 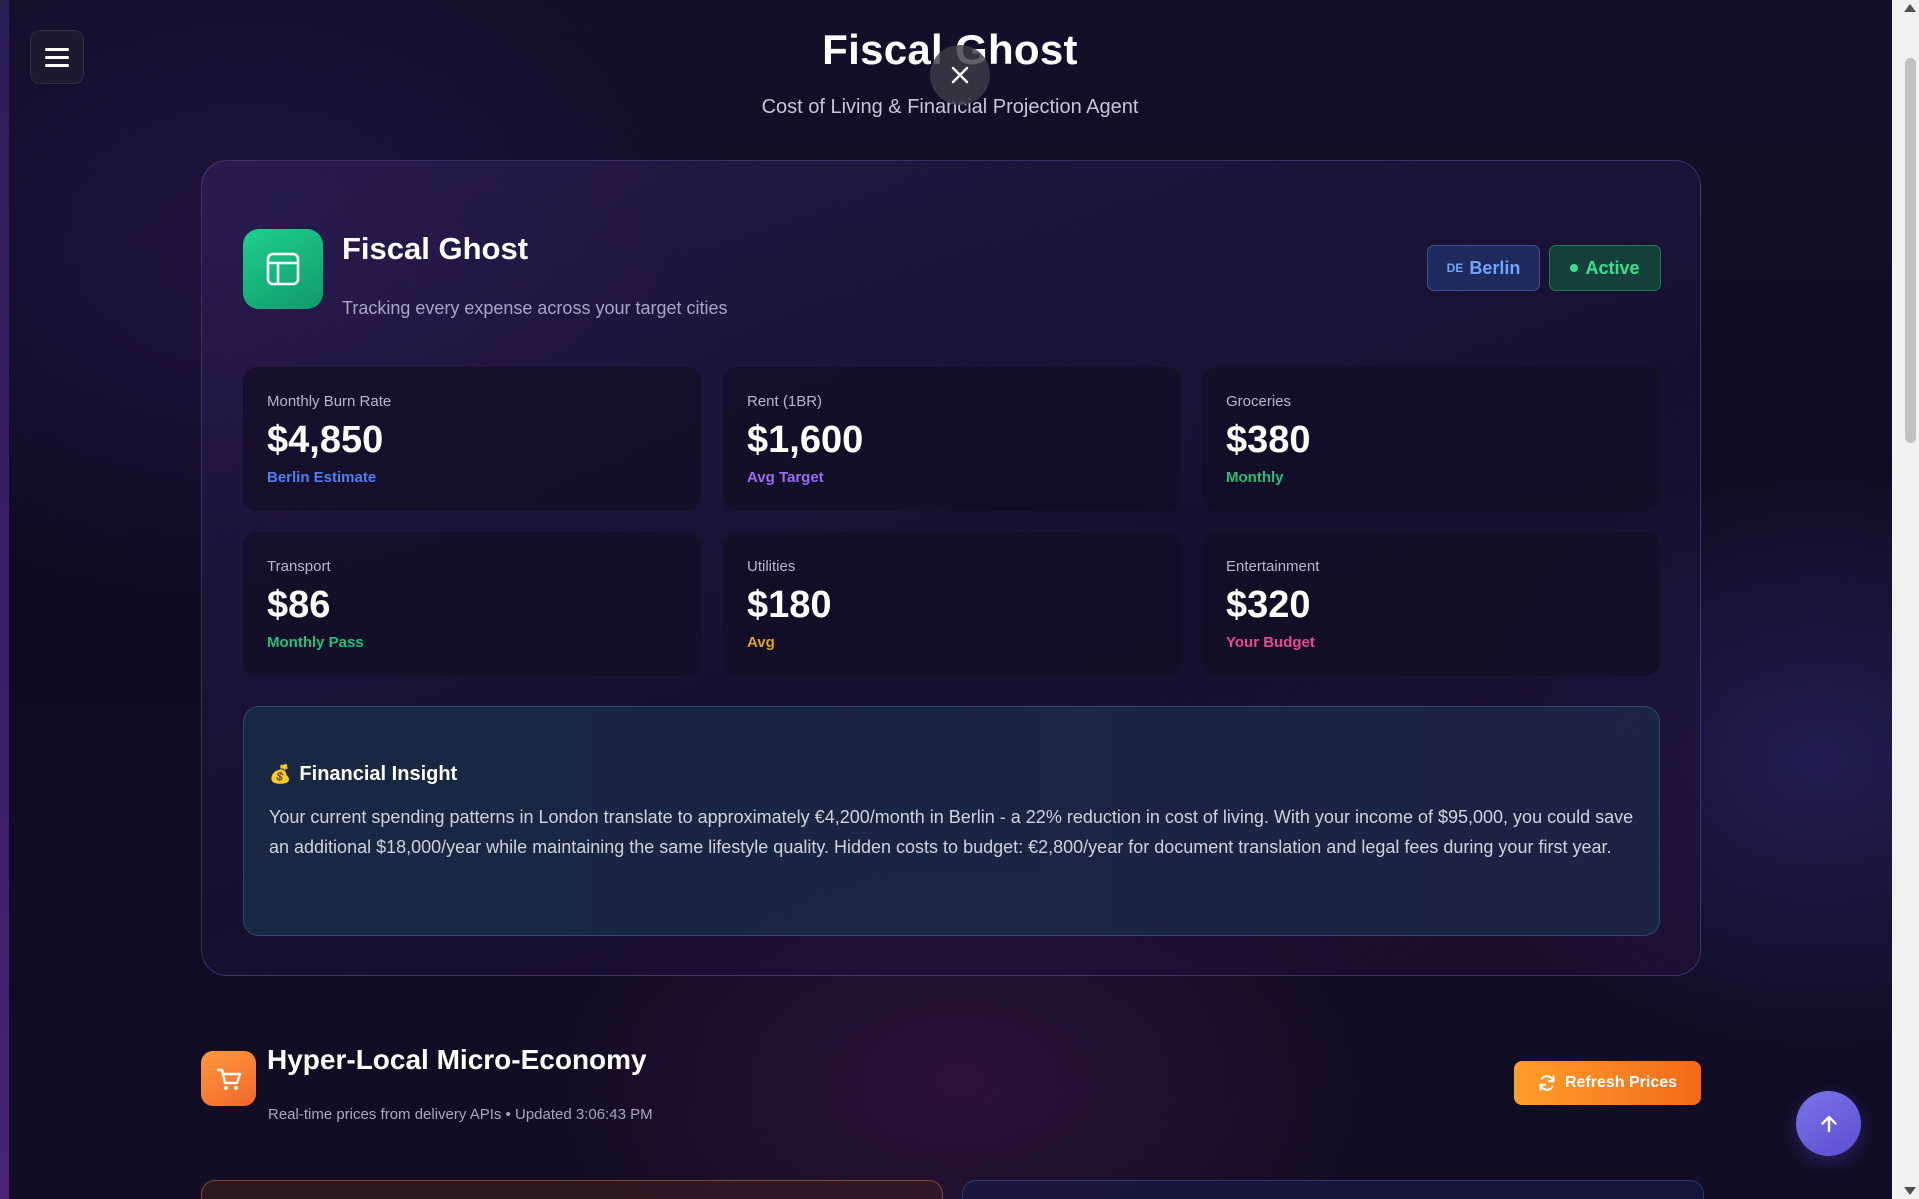 I want to click on flag-icon: DE, so click(x=1455, y=268).